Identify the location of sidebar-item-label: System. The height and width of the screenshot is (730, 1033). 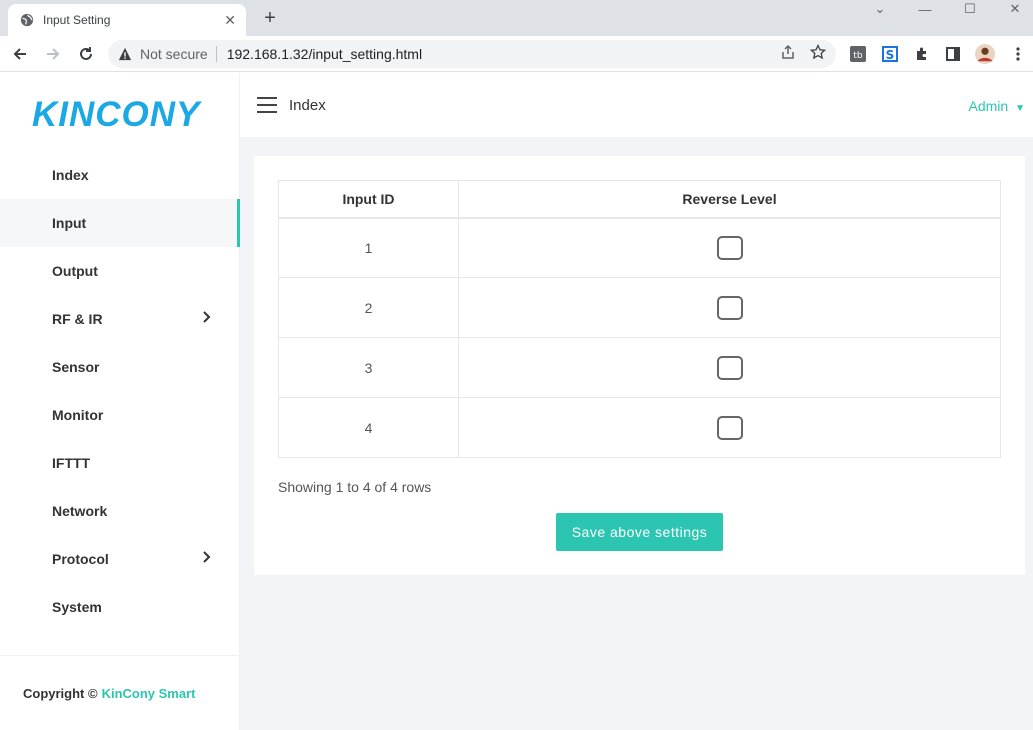
(77, 607).